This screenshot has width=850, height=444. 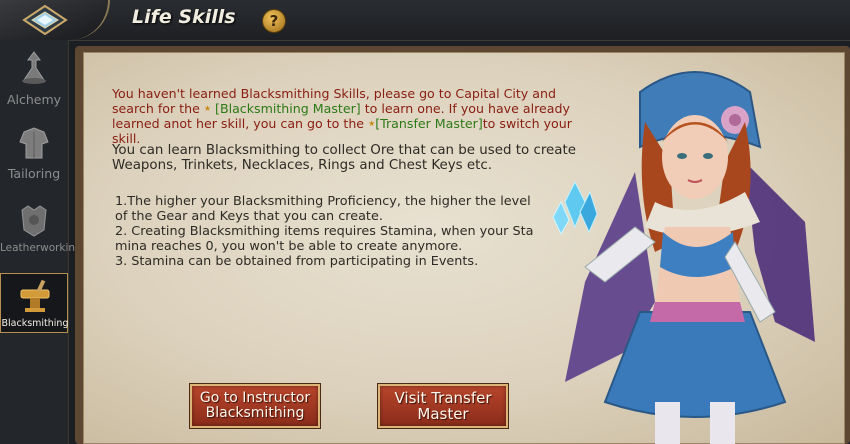 I want to click on sidebar-item-alchemy: Alchemy, so click(x=34, y=79).